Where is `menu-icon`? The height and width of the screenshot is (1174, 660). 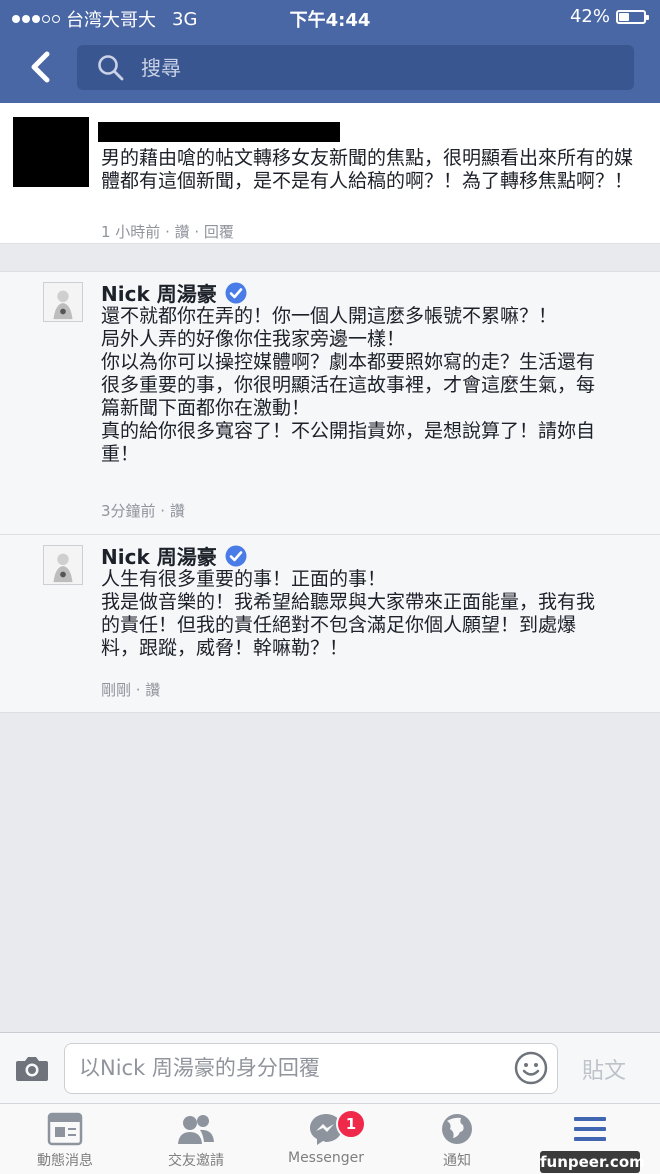
menu-icon is located at coordinates (590, 1129).